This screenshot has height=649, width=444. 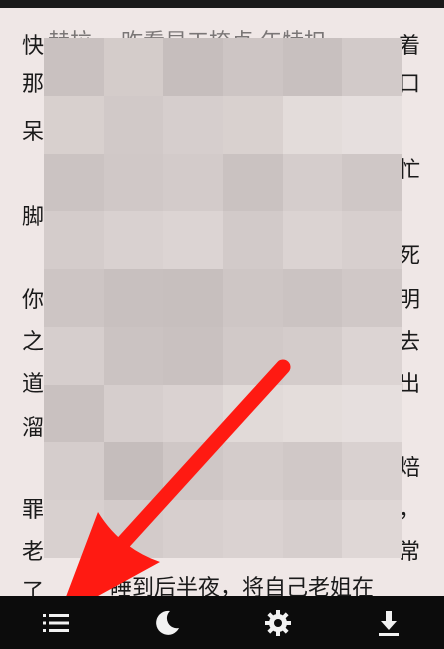 I want to click on menu-button, so click(x=56, y=622).